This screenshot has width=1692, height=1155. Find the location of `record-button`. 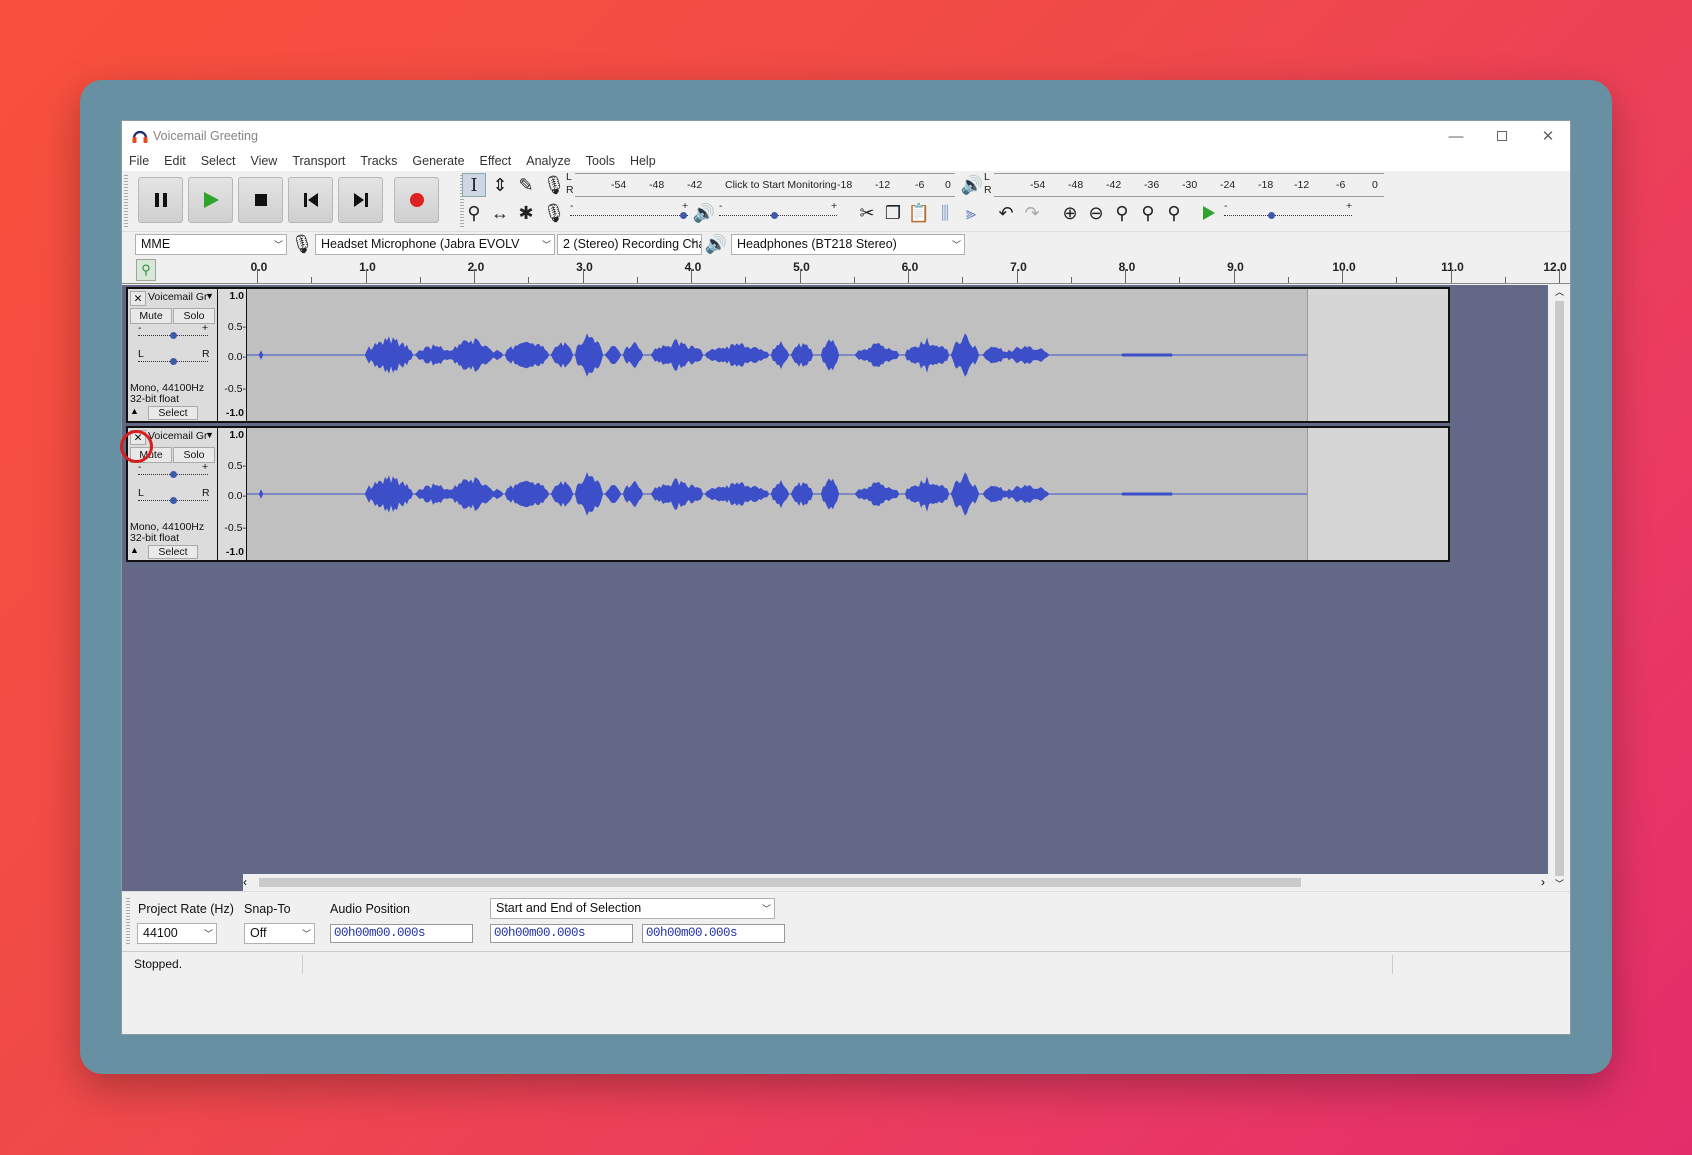

record-button is located at coordinates (416, 200).